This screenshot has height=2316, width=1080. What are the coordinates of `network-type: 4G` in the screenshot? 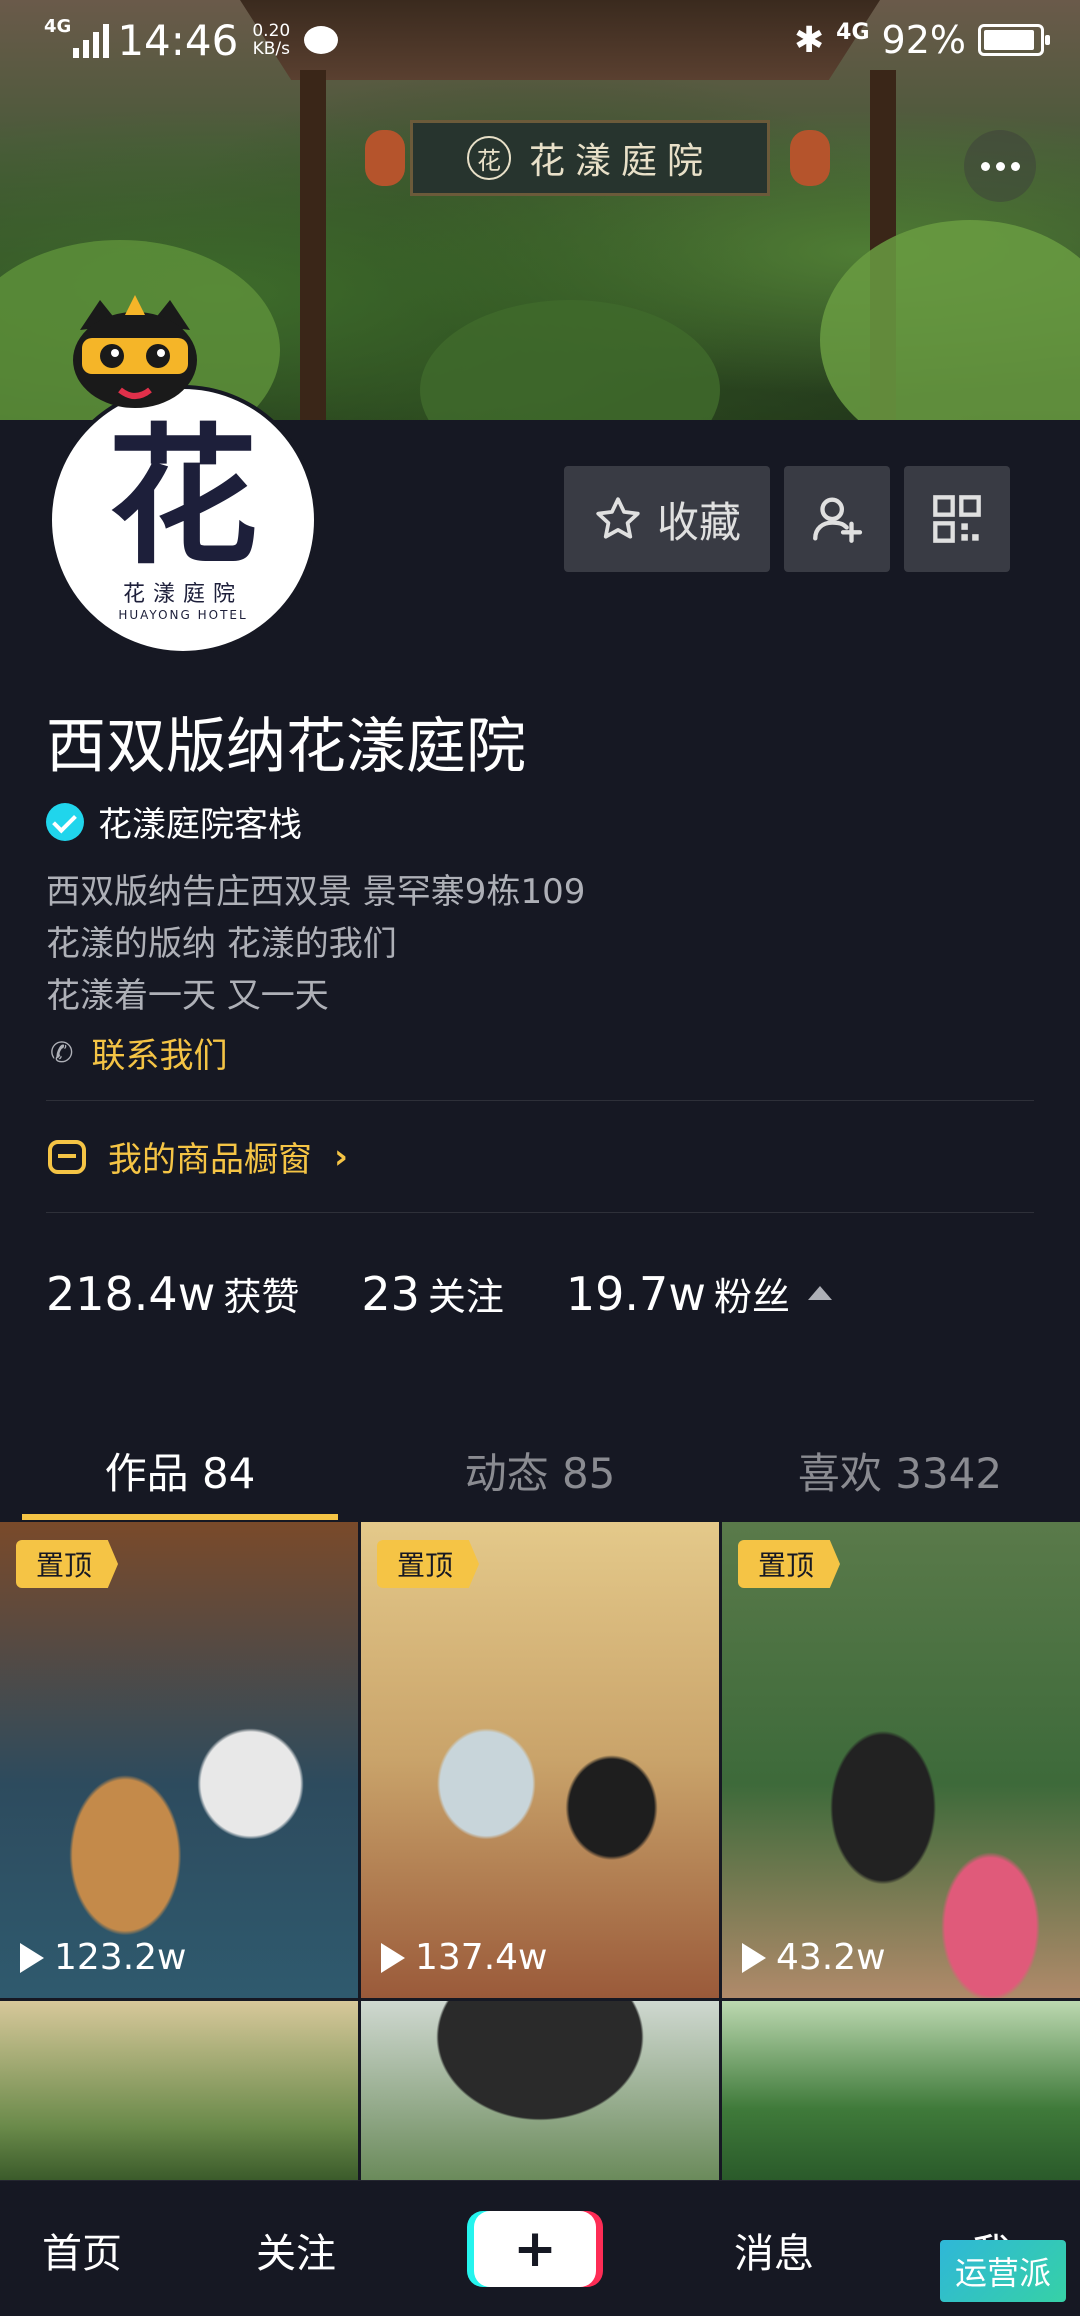 It's located at (58, 26).